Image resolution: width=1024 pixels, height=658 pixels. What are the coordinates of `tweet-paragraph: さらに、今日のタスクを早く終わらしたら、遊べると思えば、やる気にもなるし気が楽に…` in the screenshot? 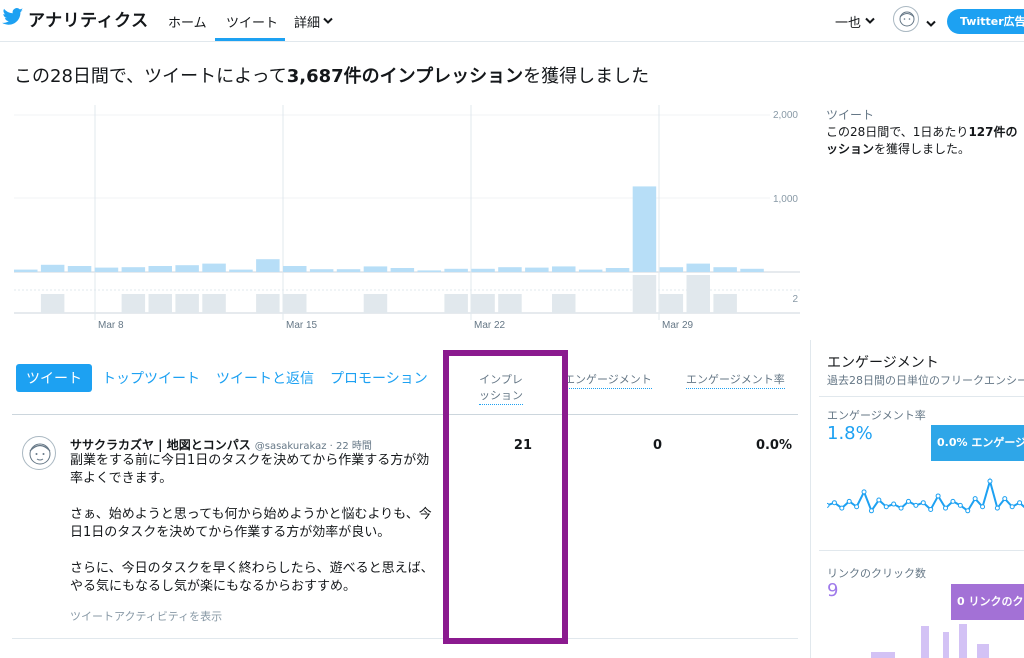 It's located at (252, 577).